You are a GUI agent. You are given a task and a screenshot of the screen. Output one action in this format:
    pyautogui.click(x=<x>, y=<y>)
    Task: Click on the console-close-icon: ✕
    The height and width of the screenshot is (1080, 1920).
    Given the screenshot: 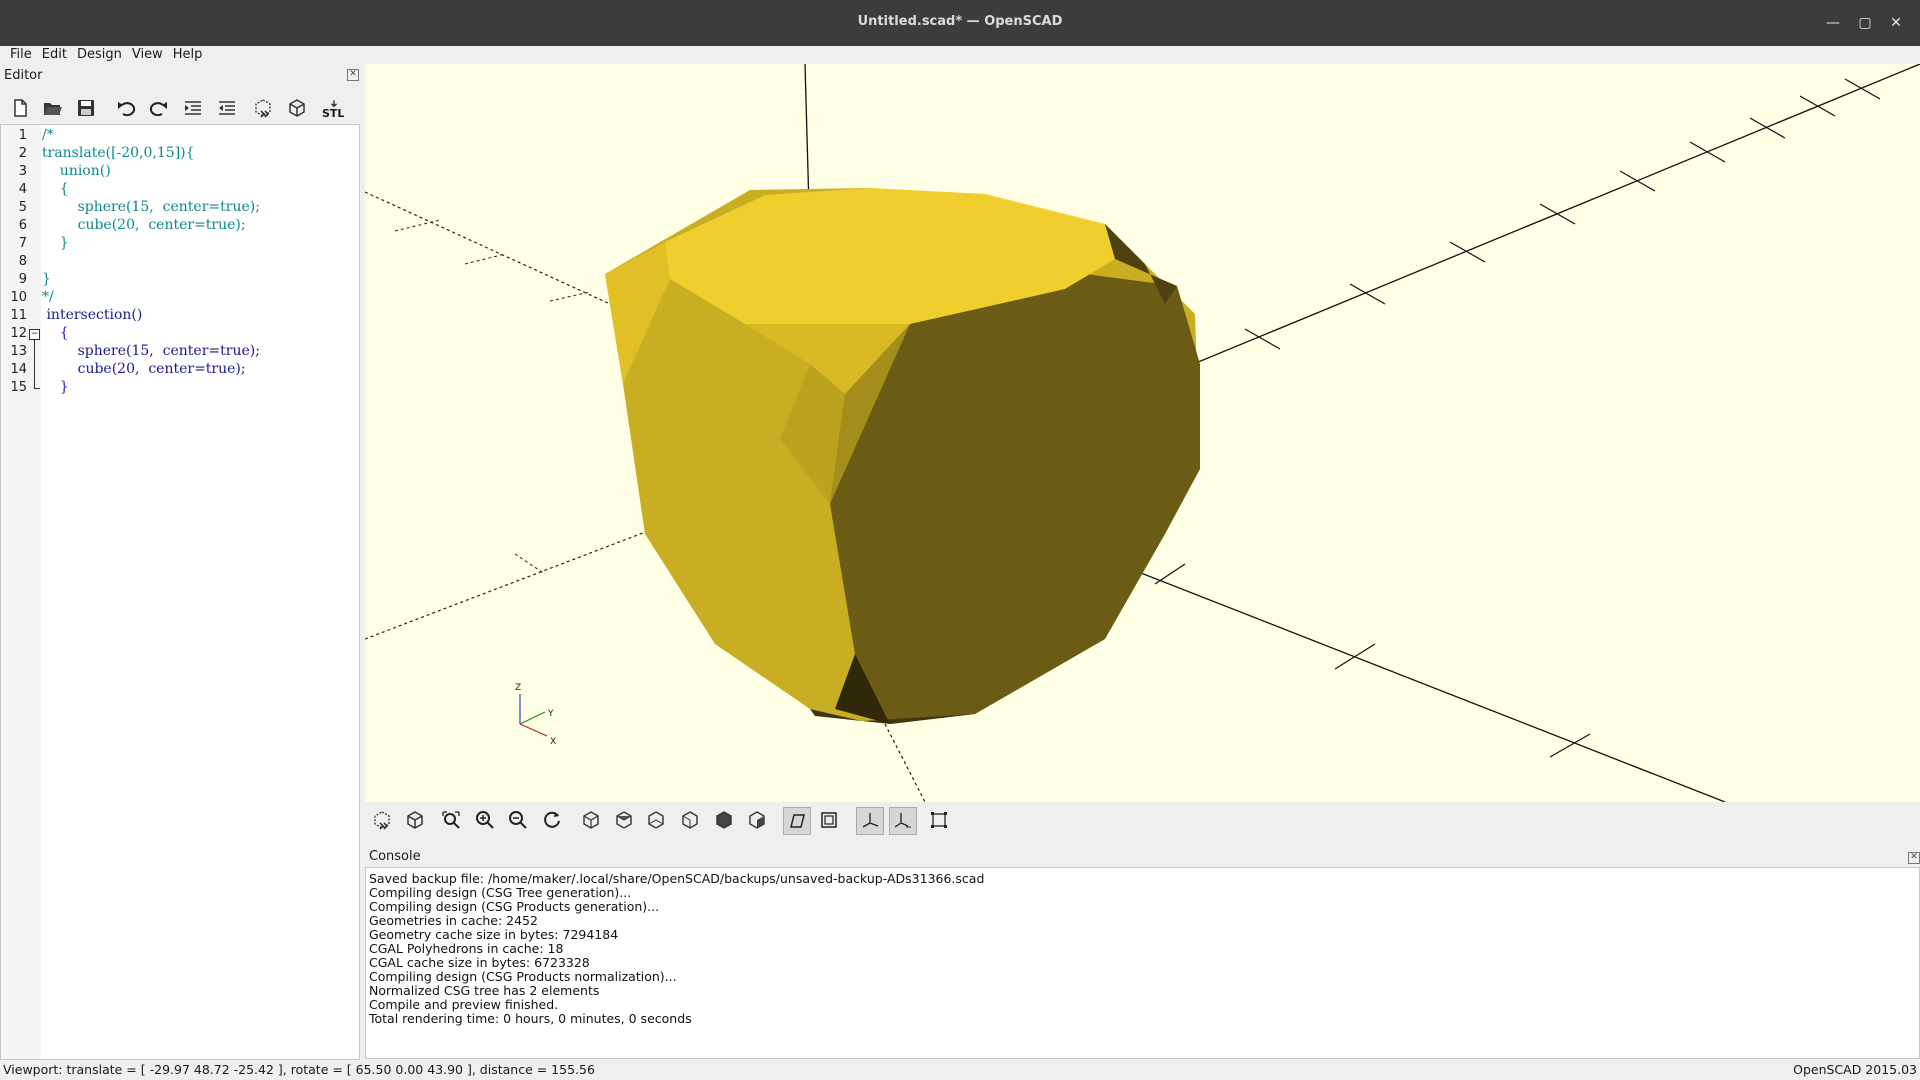 What is the action you would take?
    pyautogui.click(x=1914, y=858)
    